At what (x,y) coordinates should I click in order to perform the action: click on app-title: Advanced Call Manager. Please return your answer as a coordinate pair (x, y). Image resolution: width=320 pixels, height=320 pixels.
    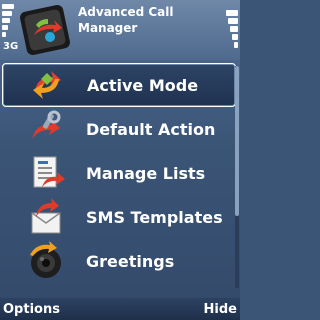
    Looking at the image, I should click on (126, 20).